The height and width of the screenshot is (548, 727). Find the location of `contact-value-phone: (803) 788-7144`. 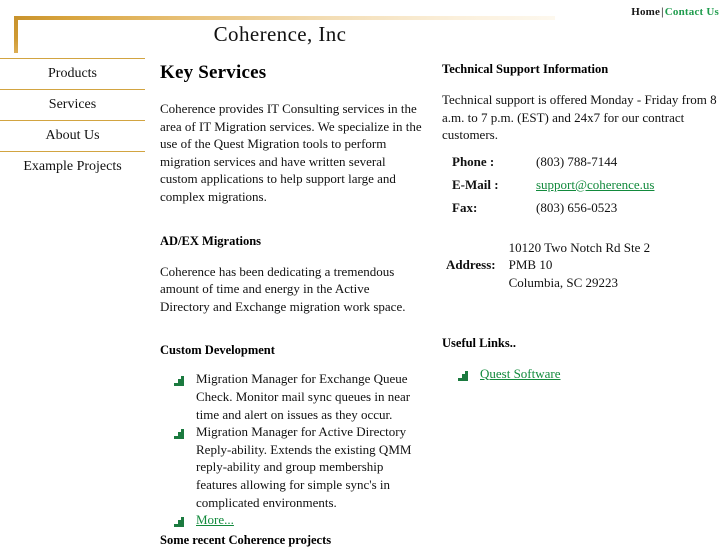

contact-value-phone: (803) 788-7144 is located at coordinates (577, 161).